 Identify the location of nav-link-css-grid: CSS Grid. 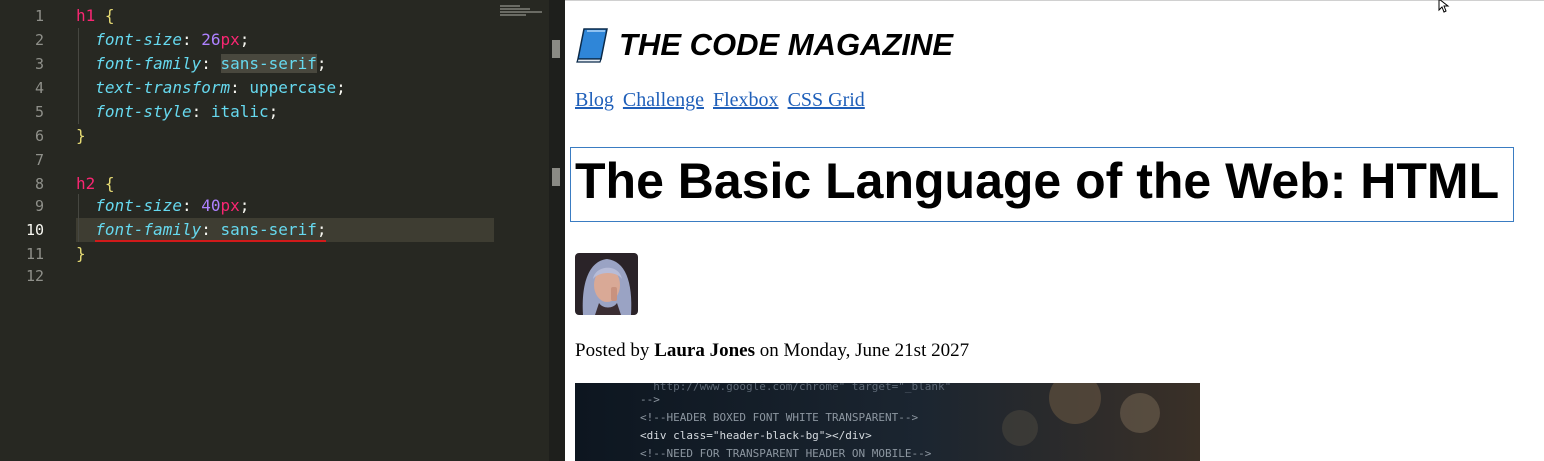
(826, 100).